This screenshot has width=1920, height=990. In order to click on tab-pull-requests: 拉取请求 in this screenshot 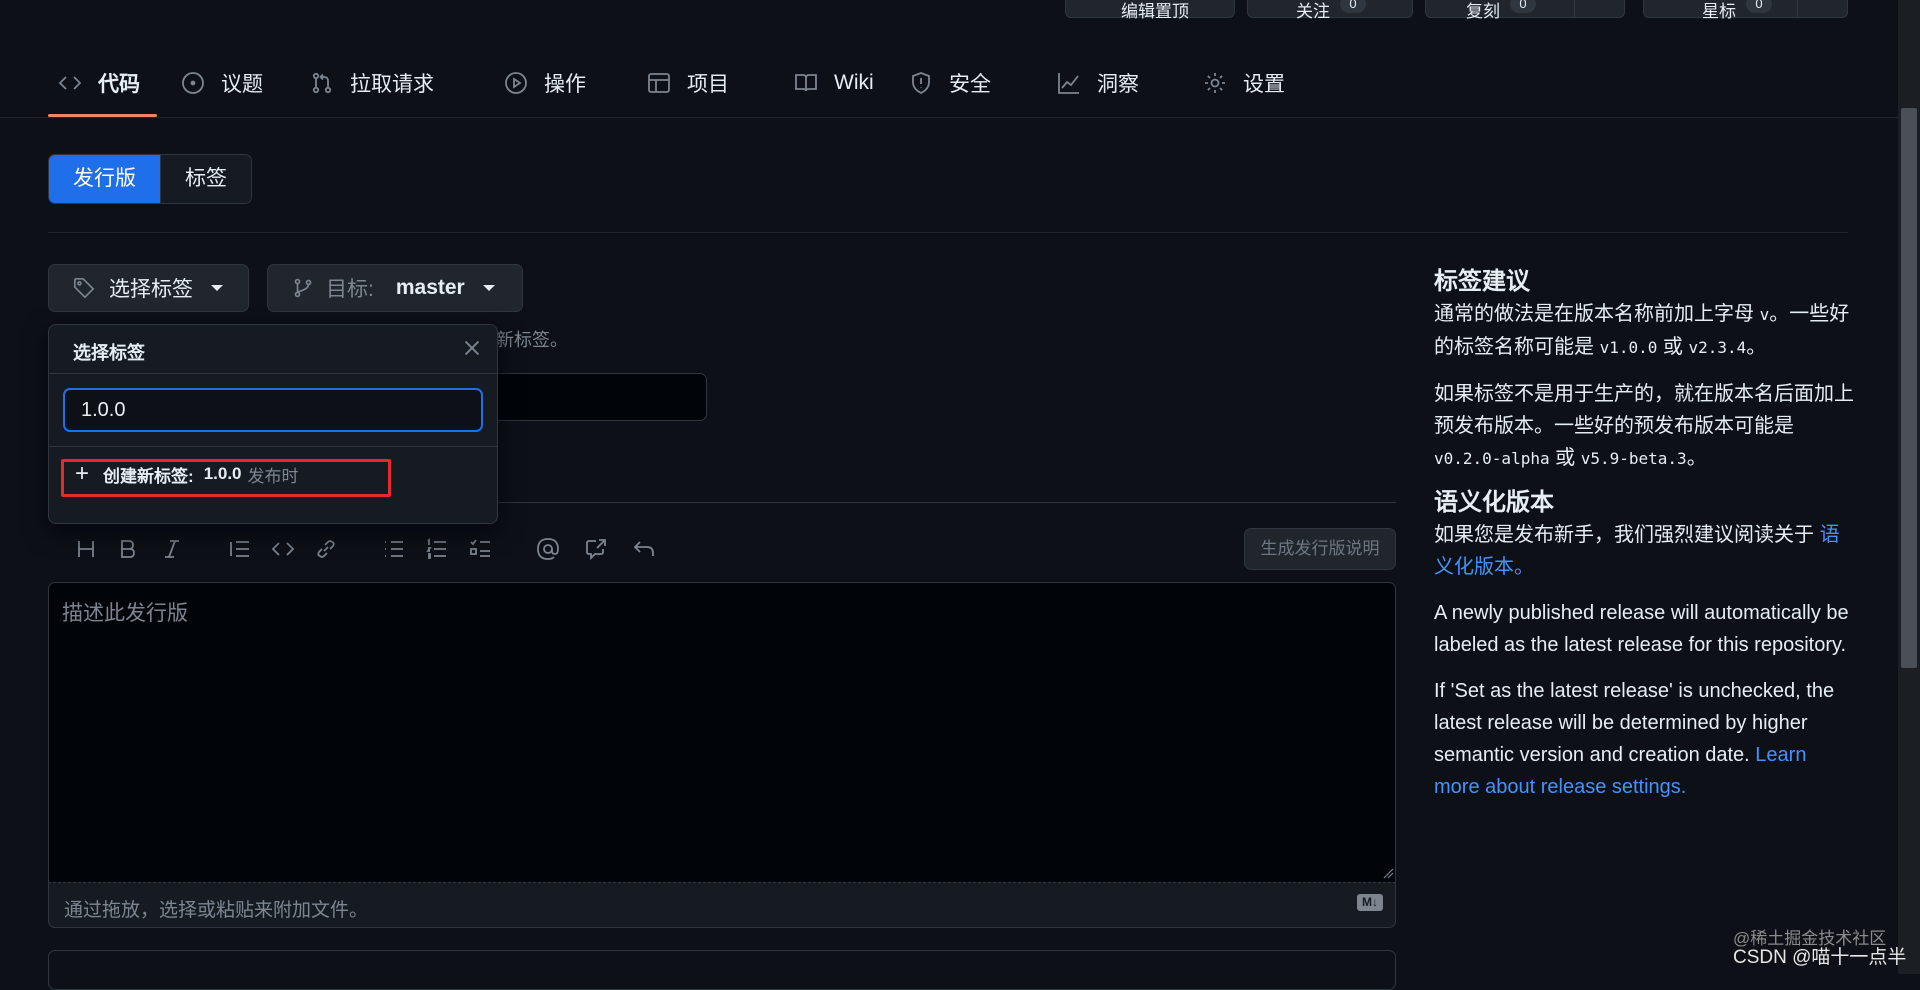, I will do `click(372, 83)`.